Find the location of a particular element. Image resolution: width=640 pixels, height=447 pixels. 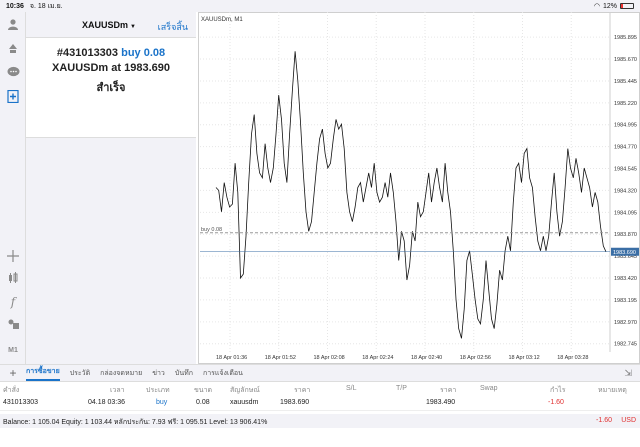

result-line-2: XAUUSDm at 1983.690 is located at coordinates (111, 68).